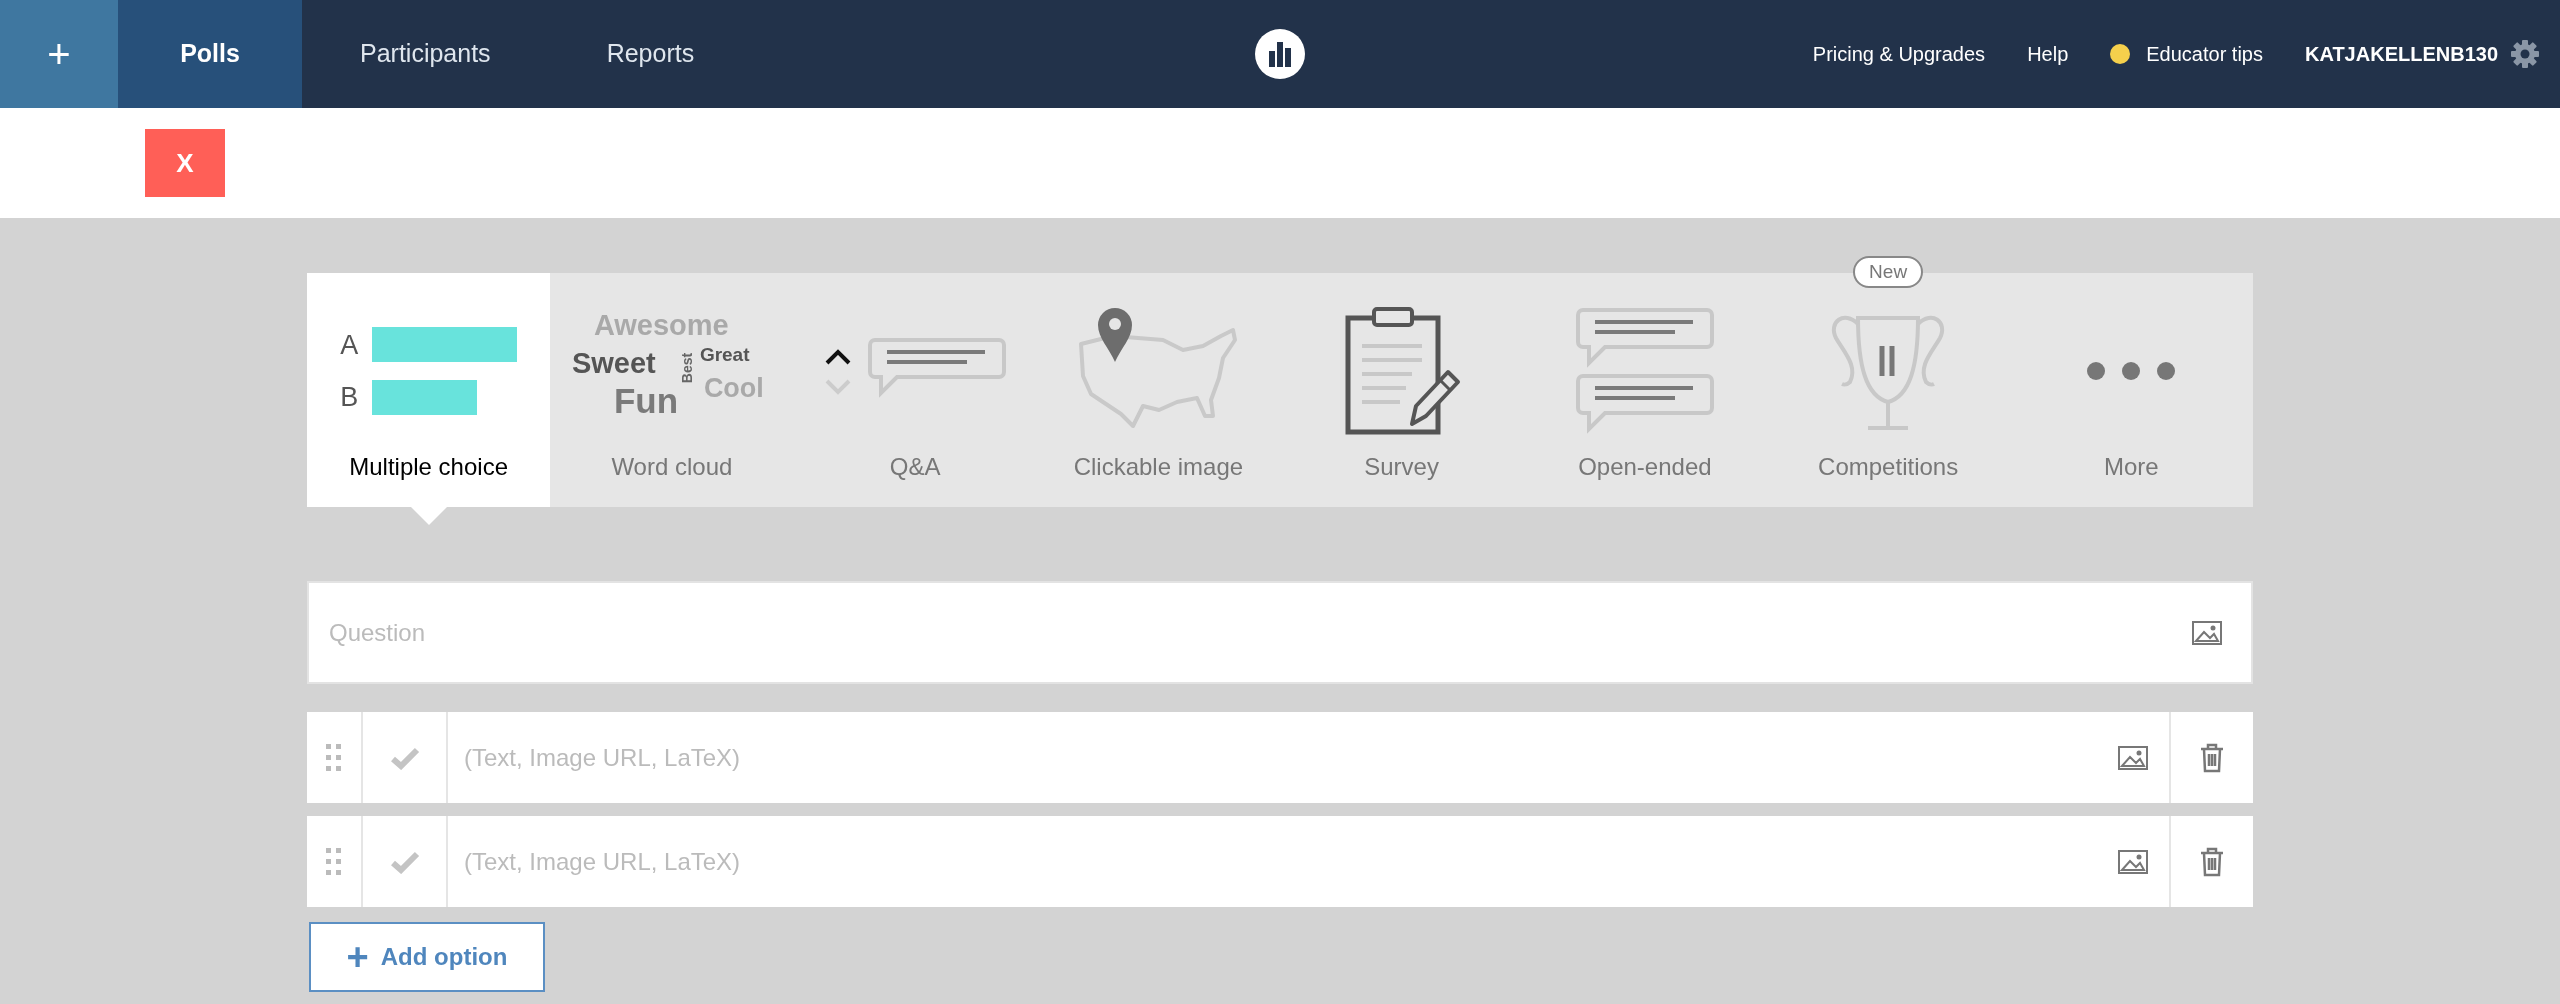 This screenshot has width=2560, height=1004. I want to click on poll-type-label: More, so click(2131, 467).